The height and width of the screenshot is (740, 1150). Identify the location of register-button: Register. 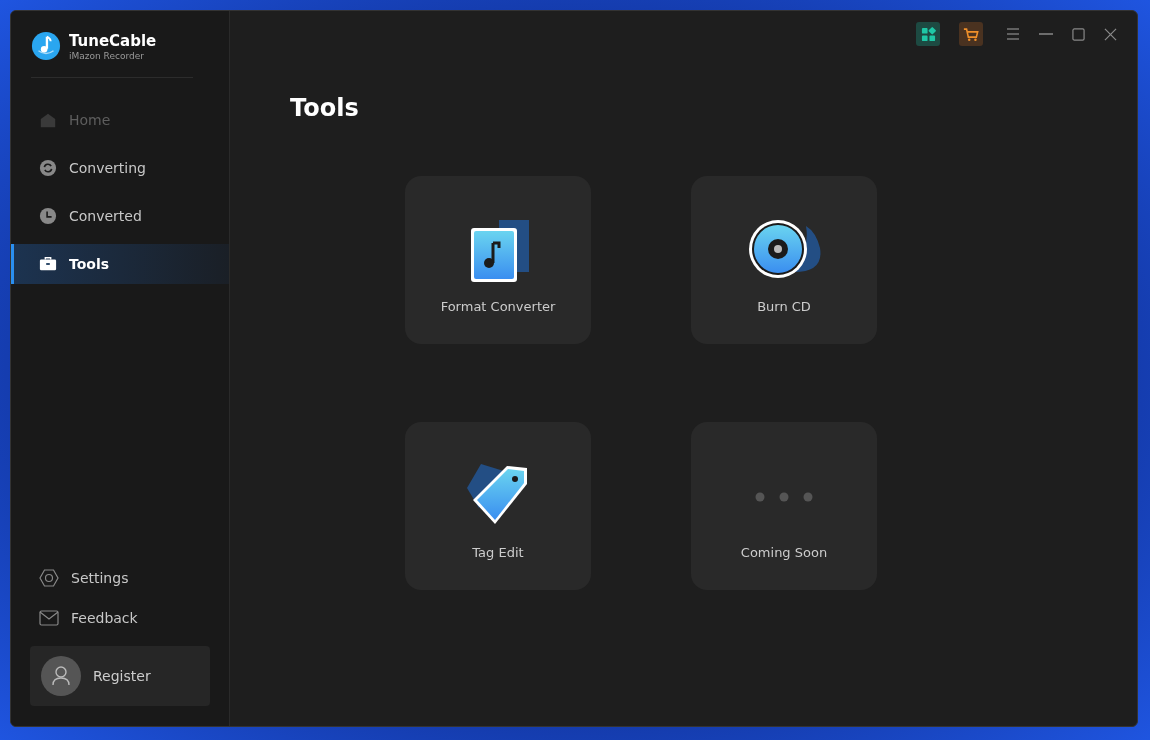
(120, 676).